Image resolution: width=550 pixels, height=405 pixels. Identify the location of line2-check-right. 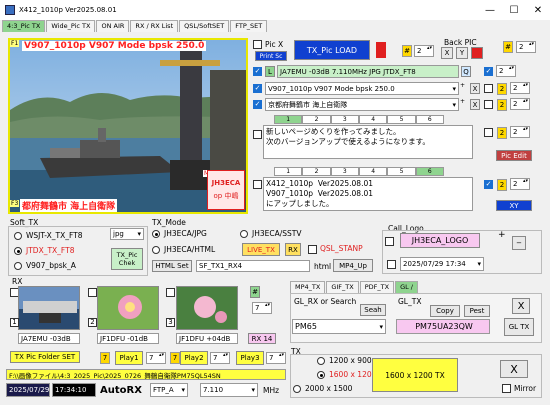
(488, 88).